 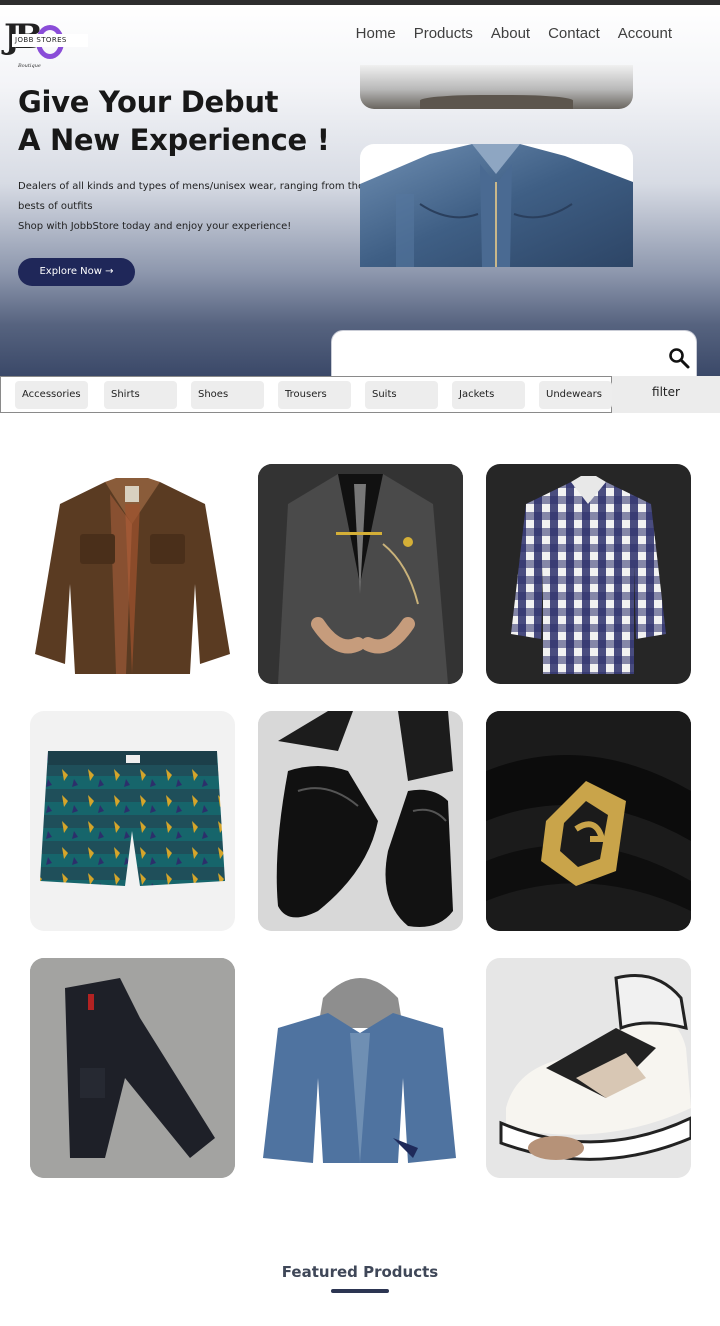 I want to click on filter-button: filter, so click(x=666, y=394).